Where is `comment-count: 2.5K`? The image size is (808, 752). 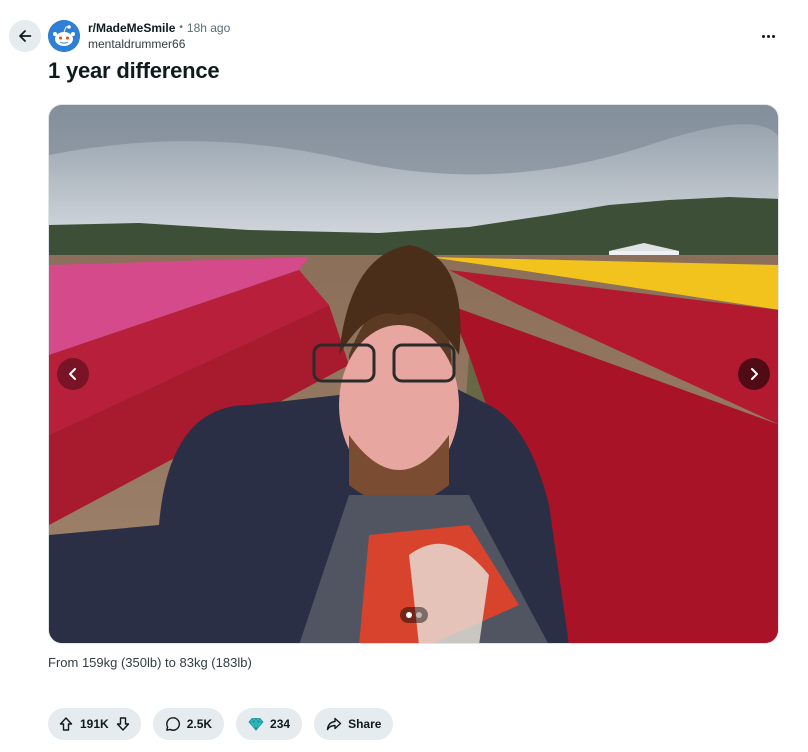
comment-count: 2.5K is located at coordinates (199, 724).